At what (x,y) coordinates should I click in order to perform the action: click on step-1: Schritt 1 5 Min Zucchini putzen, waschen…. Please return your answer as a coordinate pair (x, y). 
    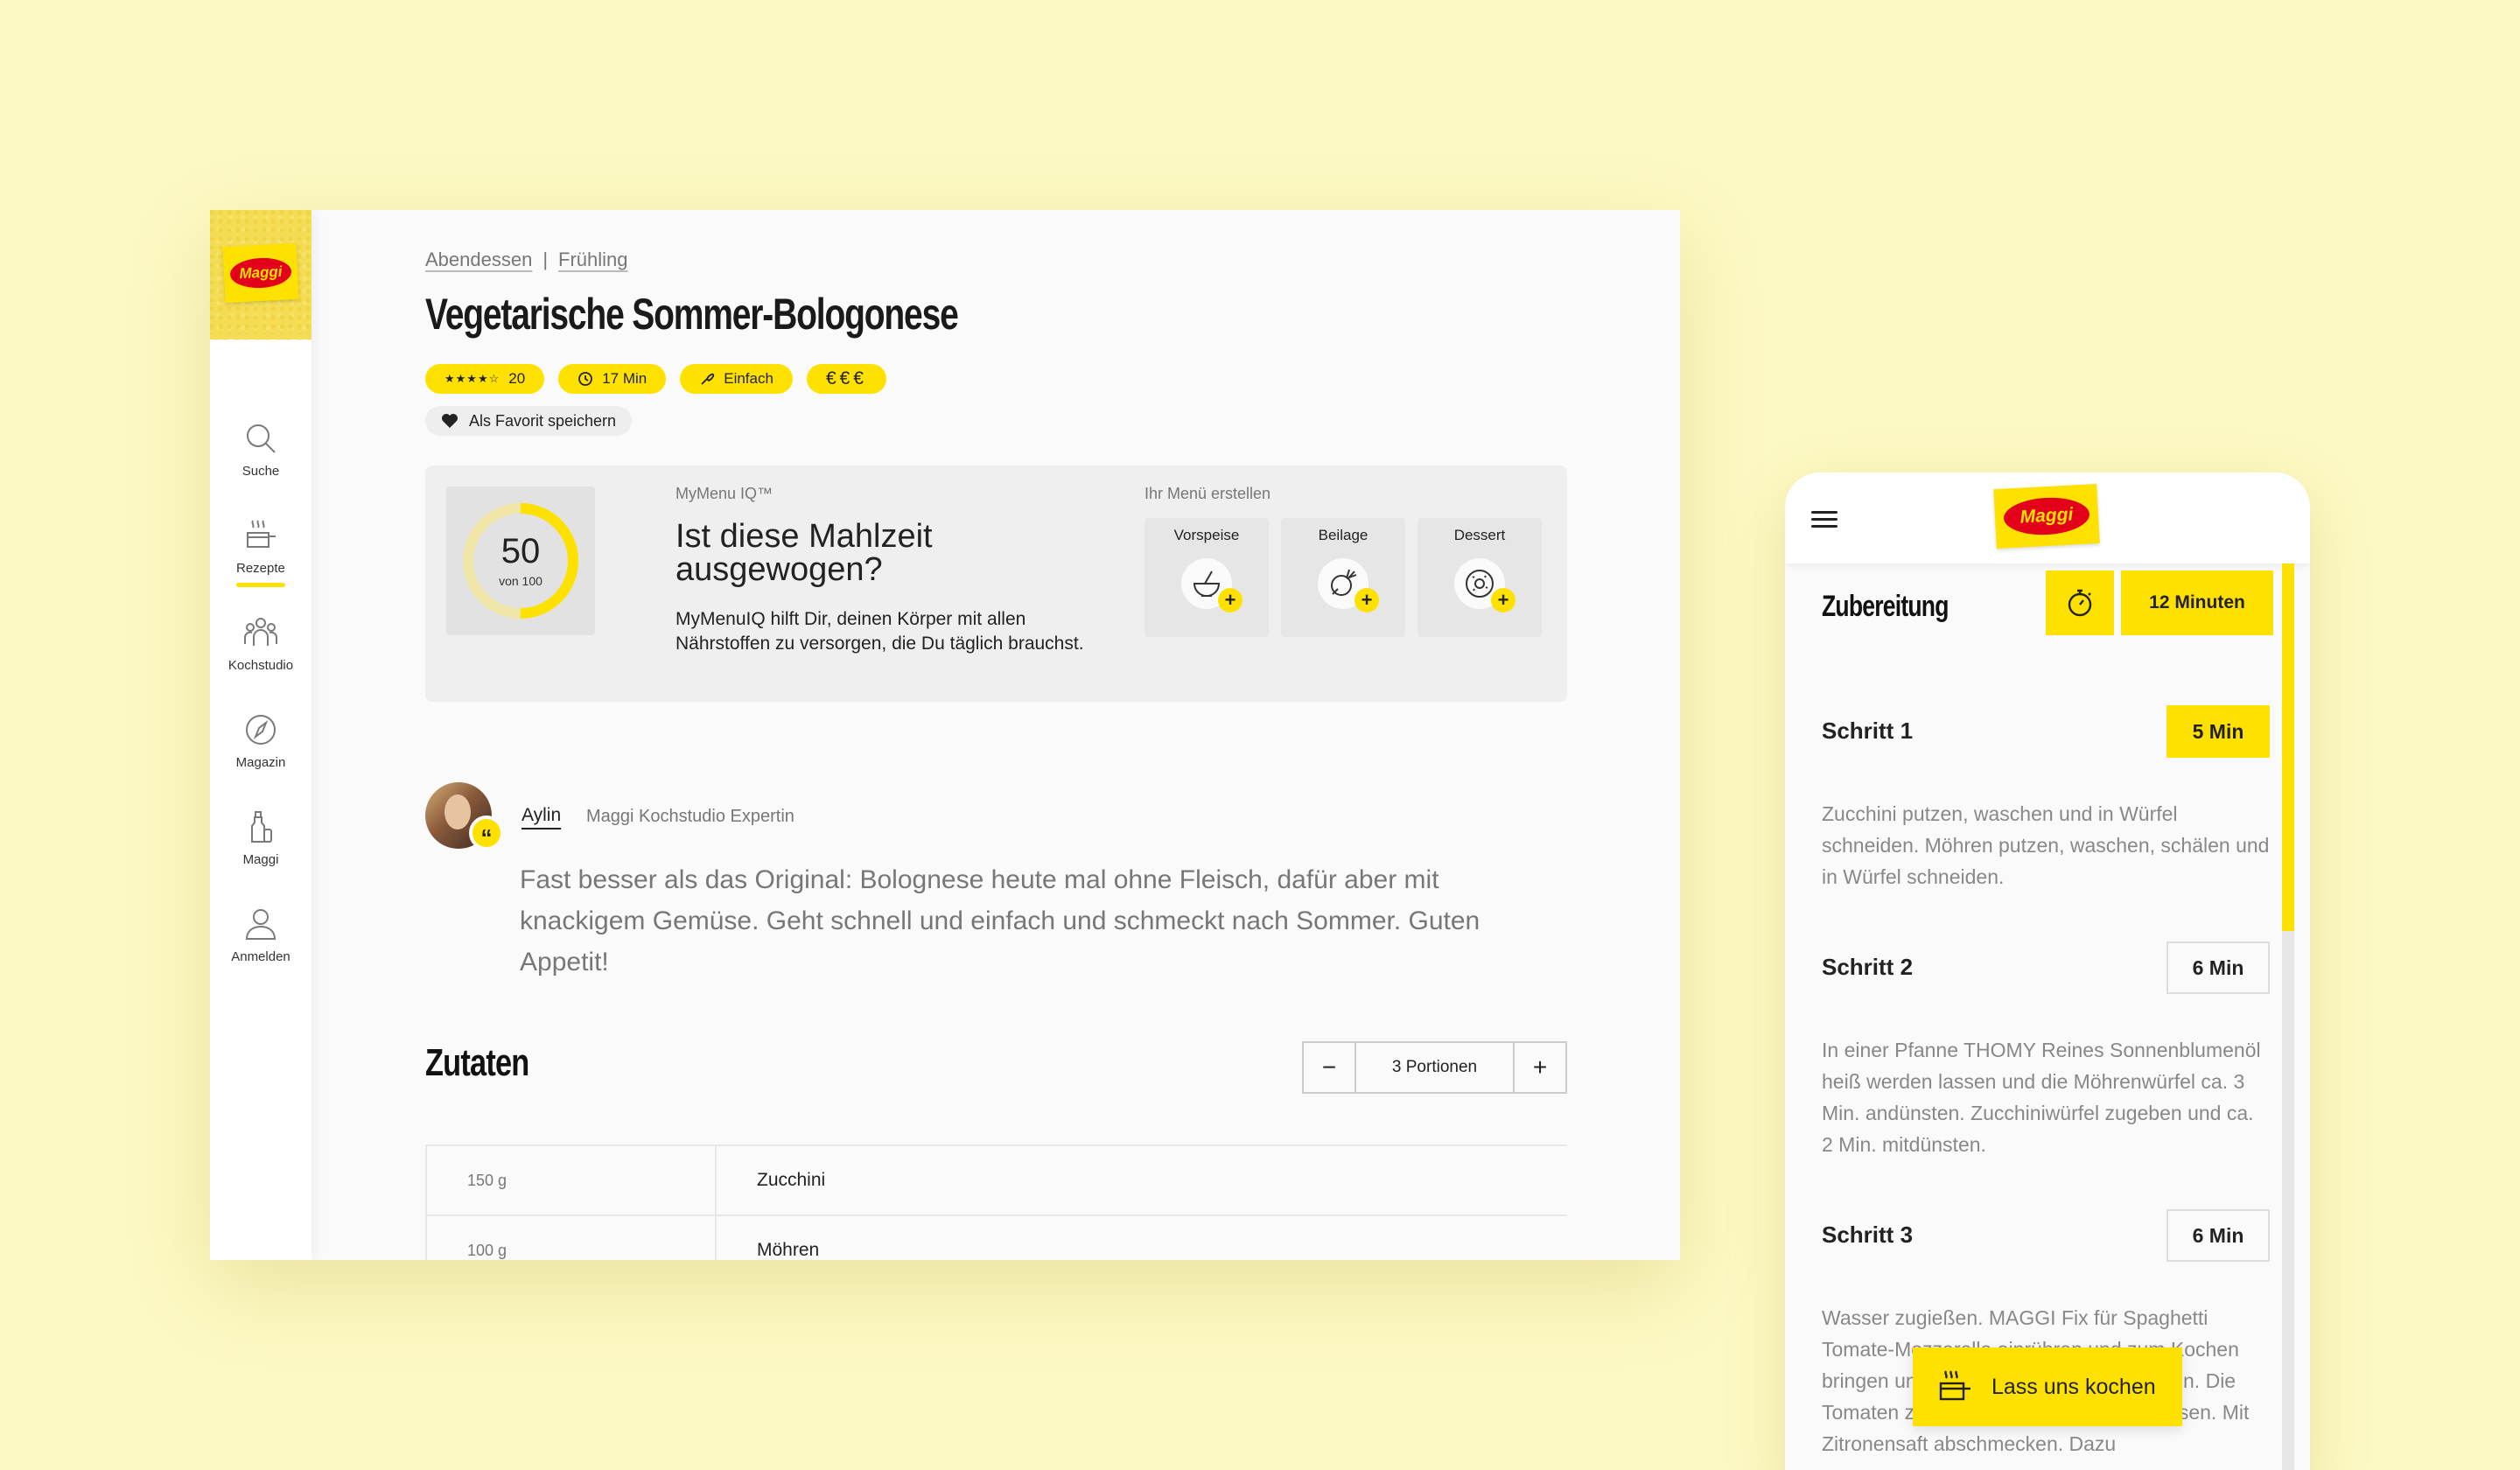
    Looking at the image, I should click on (2046, 798).